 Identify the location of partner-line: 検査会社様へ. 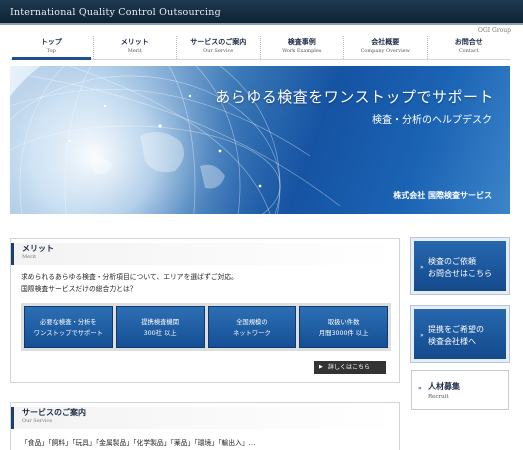
(452, 341).